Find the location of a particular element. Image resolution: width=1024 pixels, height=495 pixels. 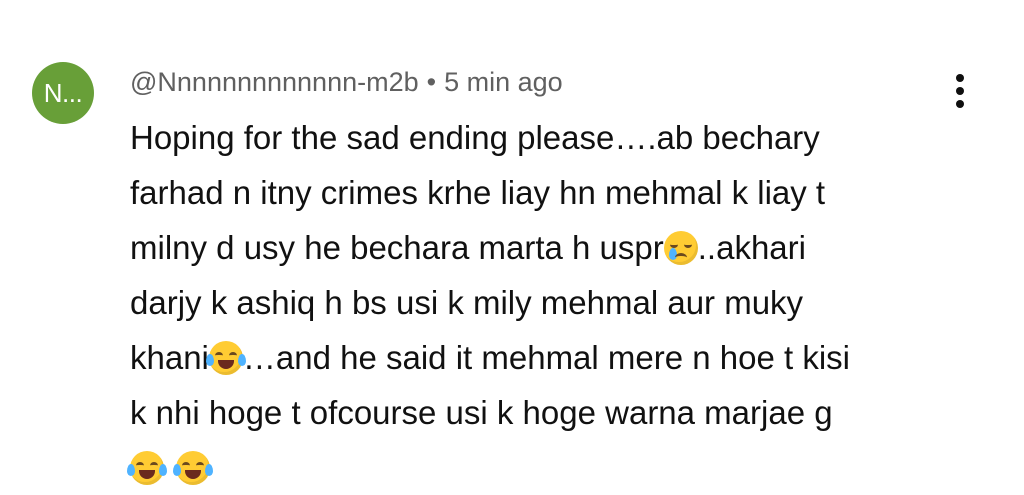

crying-face-emoji-icon is located at coordinates (680, 248).